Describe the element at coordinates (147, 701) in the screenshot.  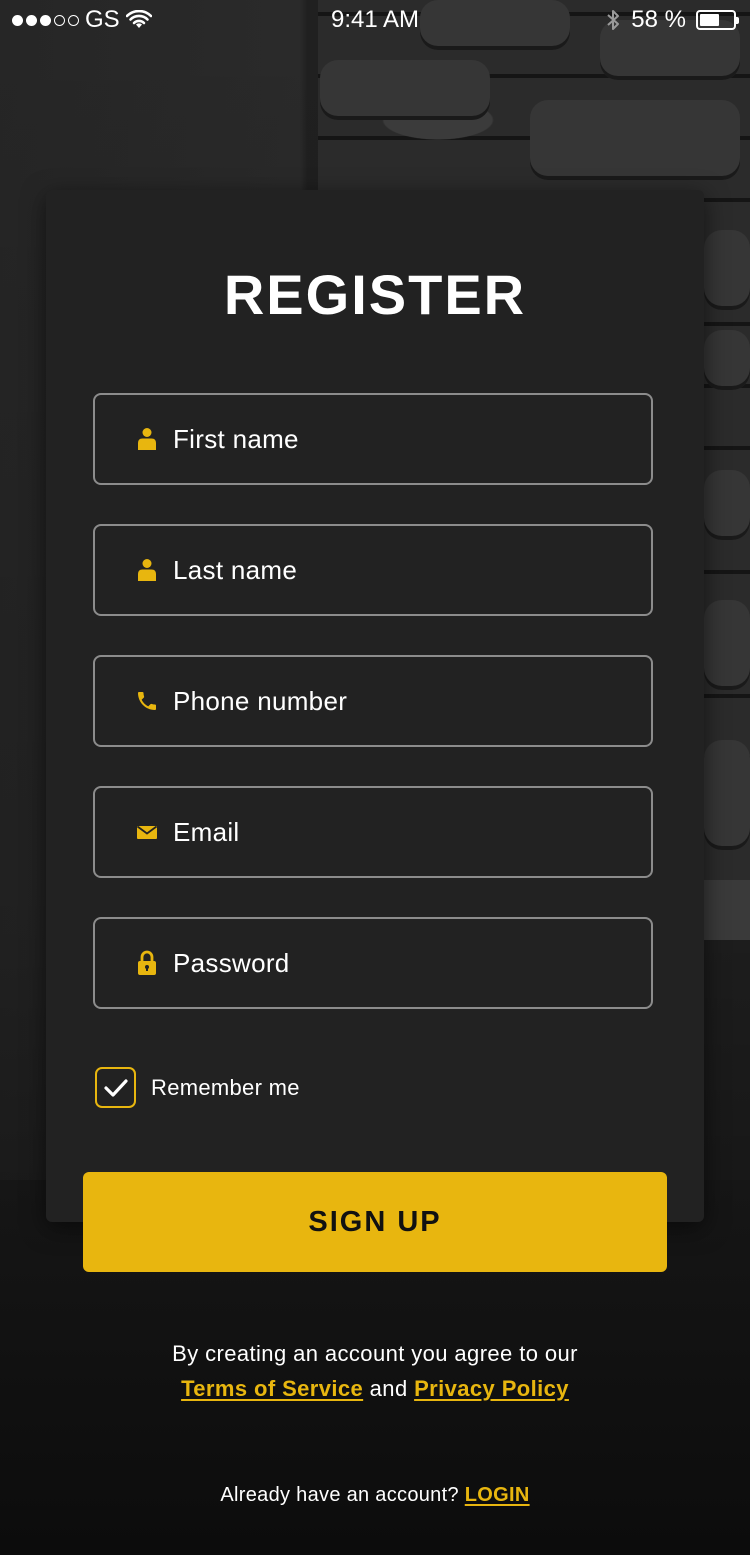
I see `phone-icon` at that location.